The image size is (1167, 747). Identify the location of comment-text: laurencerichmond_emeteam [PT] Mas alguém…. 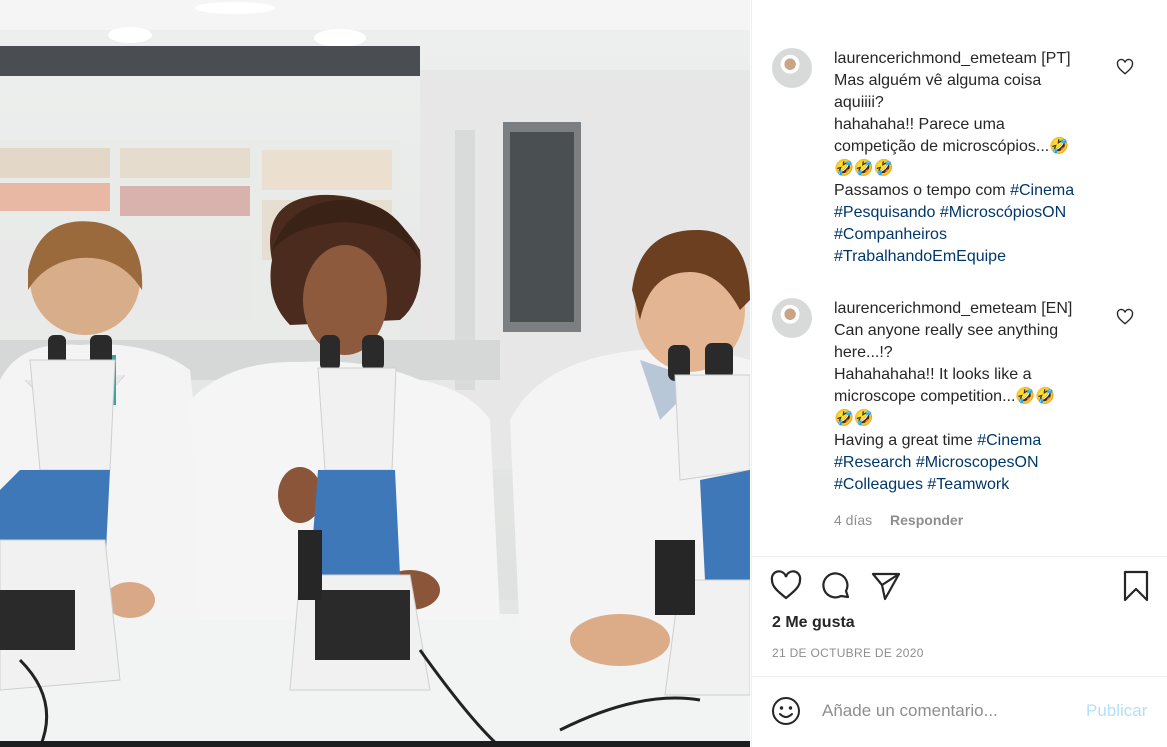
(968, 158).